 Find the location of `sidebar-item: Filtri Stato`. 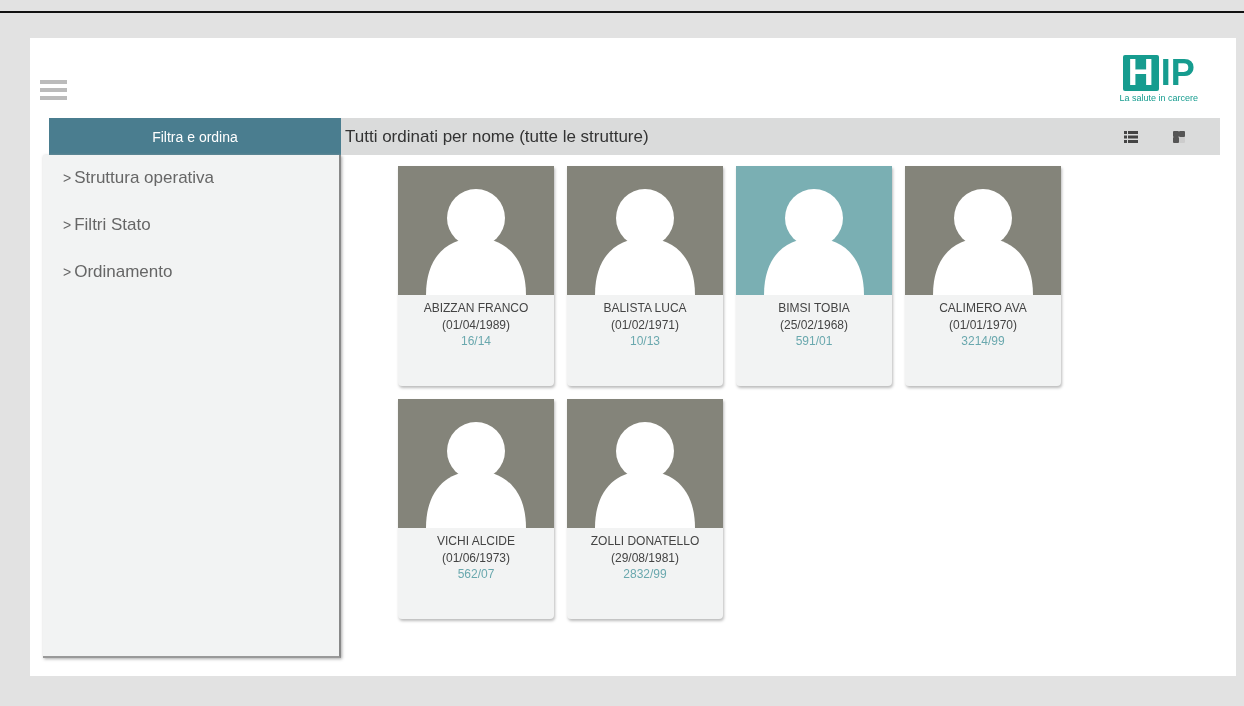

sidebar-item: Filtri Stato is located at coordinates (112, 225).